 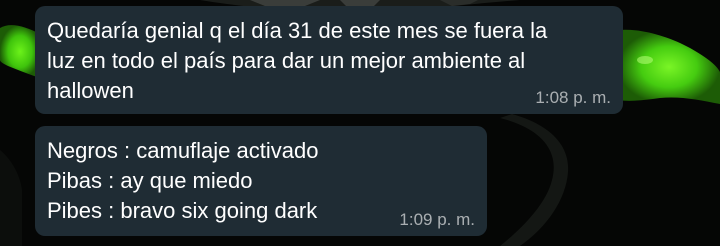 I want to click on message-text-line: Negros : camuflaje activado, so click(x=183, y=150).